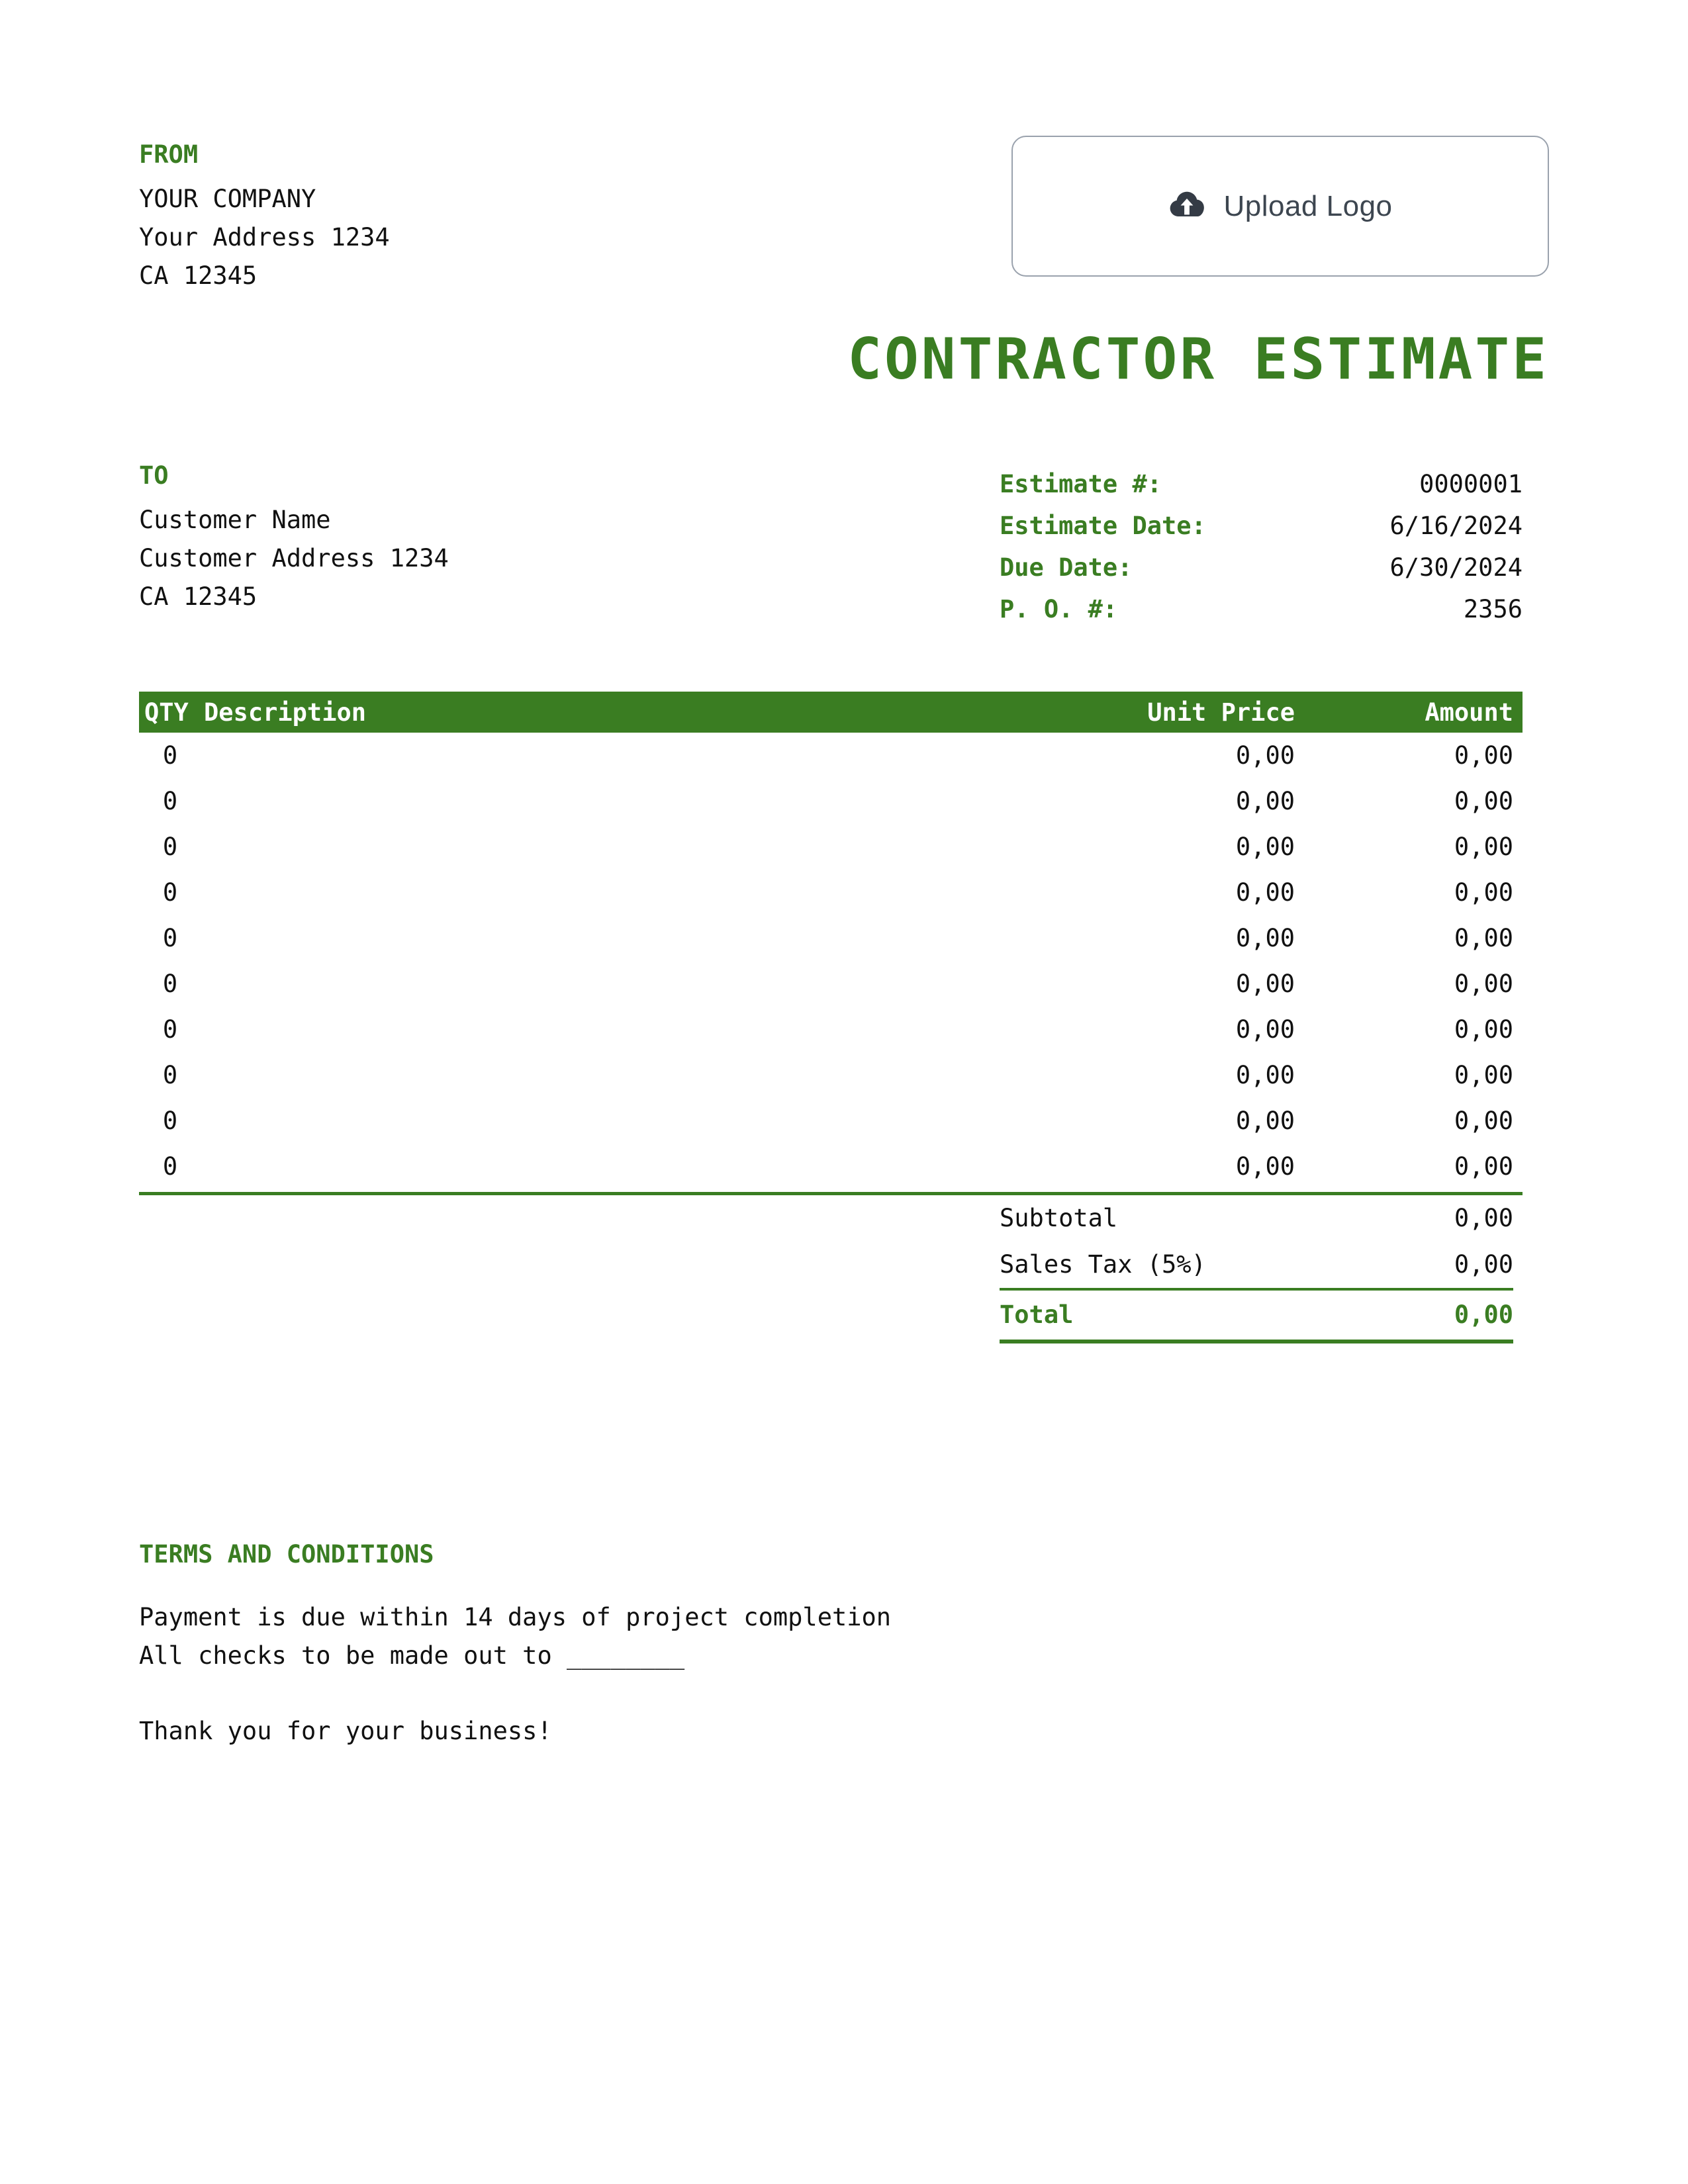 This screenshot has height=2184, width=1688. I want to click on to-label: TO, so click(154, 476).